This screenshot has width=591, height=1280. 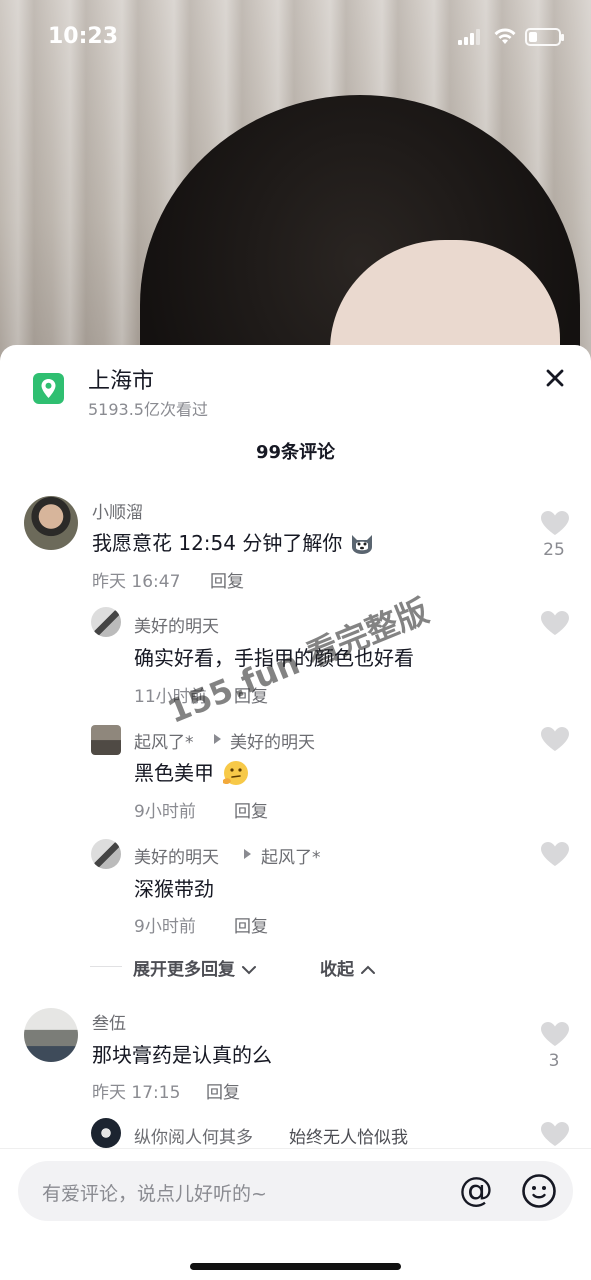 What do you see at coordinates (136, 582) in the screenshot?
I see `comment-time: 昨天 16:47` at bounding box center [136, 582].